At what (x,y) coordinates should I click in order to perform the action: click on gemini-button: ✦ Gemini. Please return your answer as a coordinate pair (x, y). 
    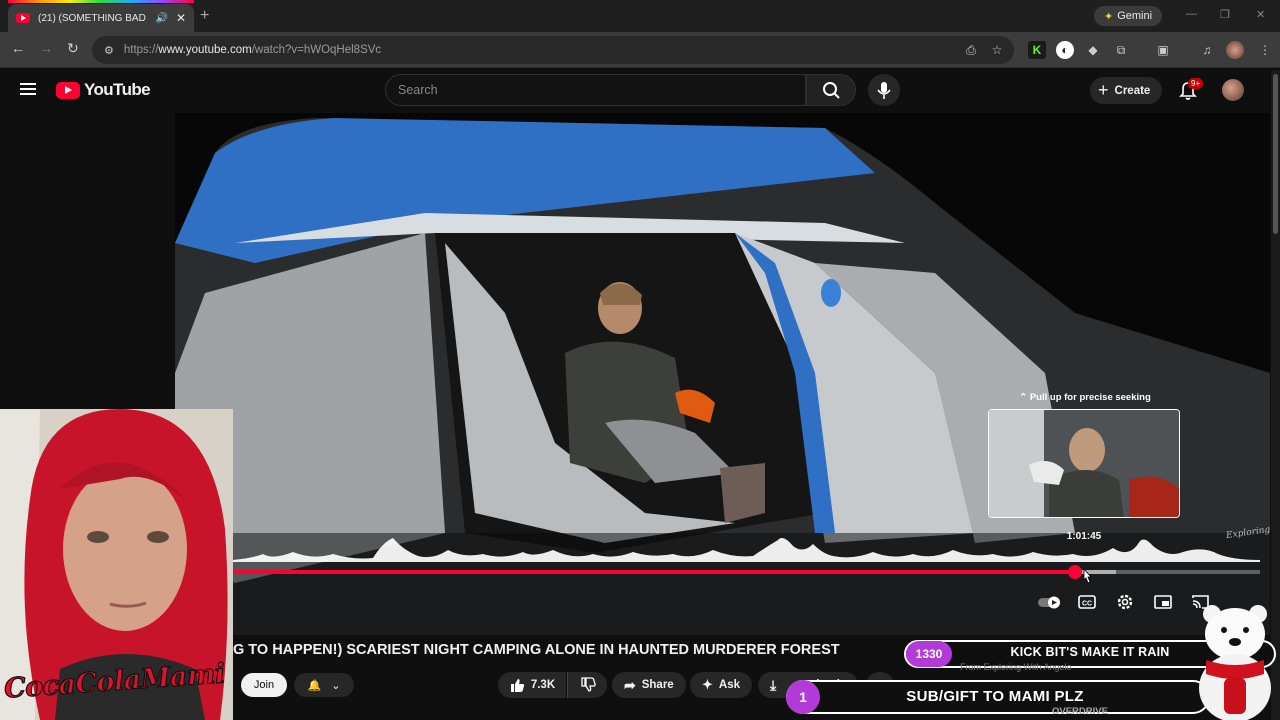
    Looking at the image, I should click on (1128, 16).